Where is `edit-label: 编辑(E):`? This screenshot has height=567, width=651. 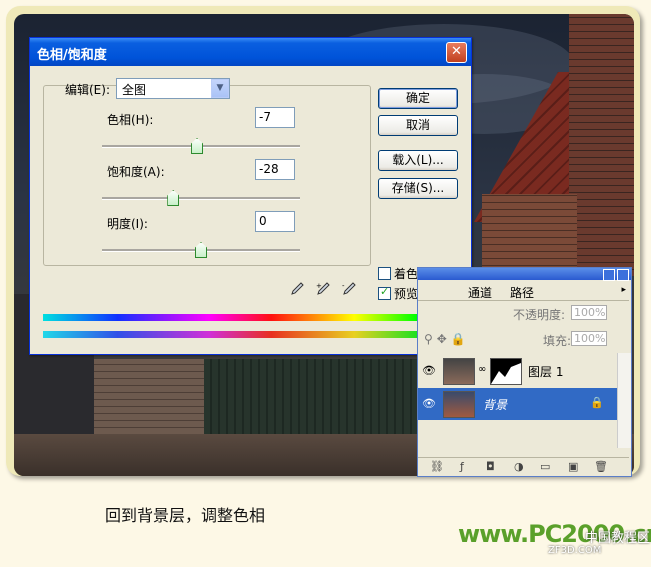 edit-label: 编辑(E): is located at coordinates (87, 90).